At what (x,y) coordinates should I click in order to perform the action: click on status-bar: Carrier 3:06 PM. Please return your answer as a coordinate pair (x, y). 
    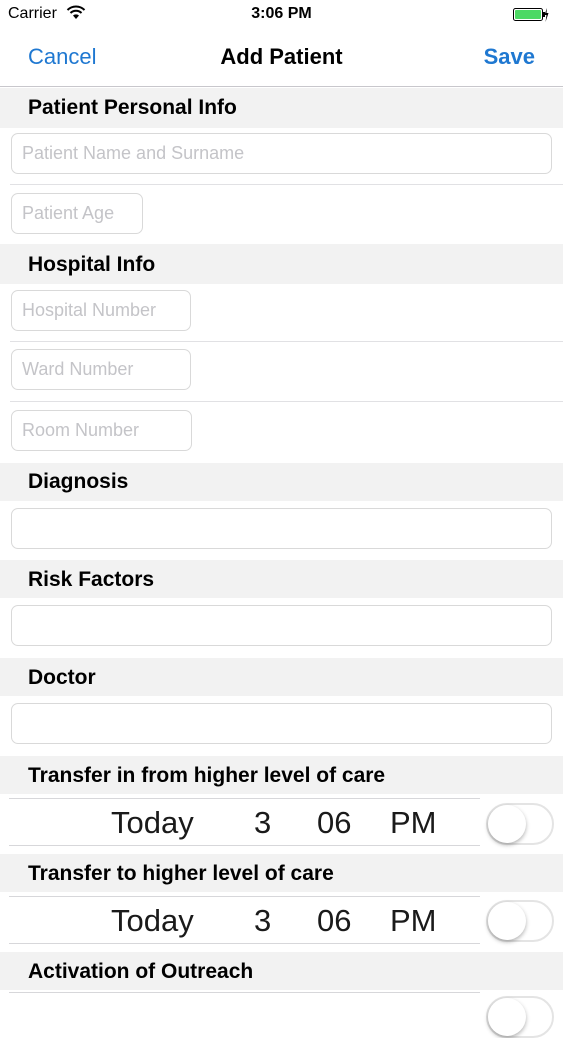
    Looking at the image, I should click on (281, 15).